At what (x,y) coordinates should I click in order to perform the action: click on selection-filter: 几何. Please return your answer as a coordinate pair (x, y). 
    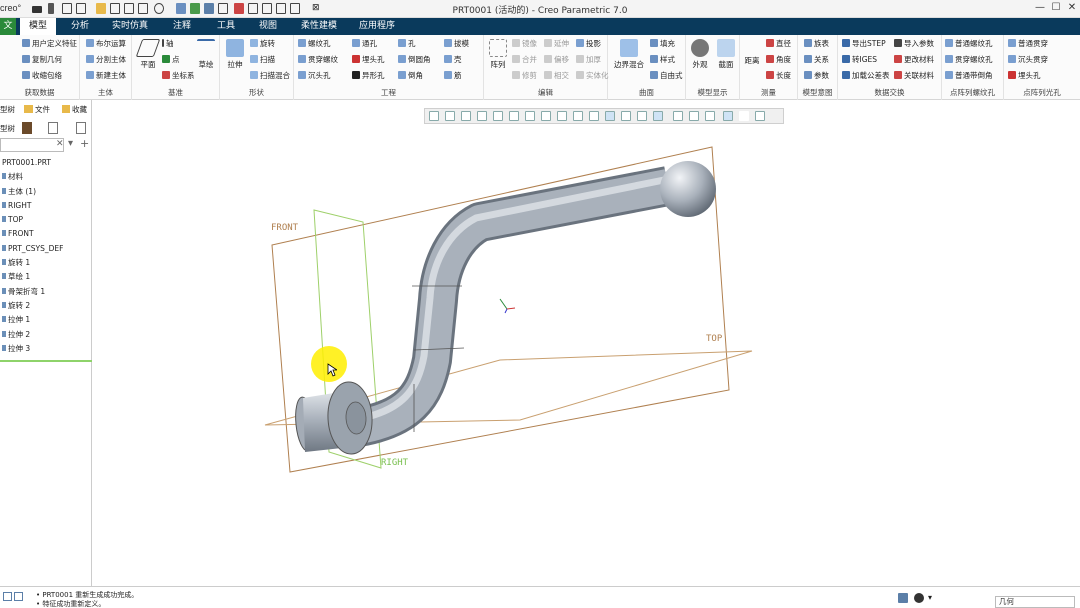
    Looking at the image, I should click on (1035, 602).